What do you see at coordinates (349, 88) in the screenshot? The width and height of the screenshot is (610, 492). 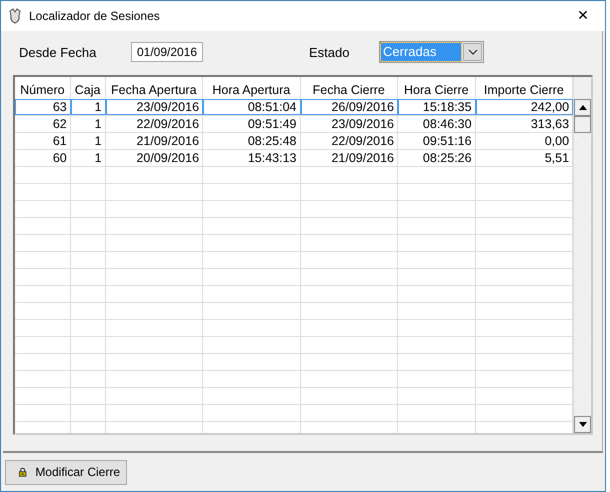 I see `column-header: Fecha Cierre` at bounding box center [349, 88].